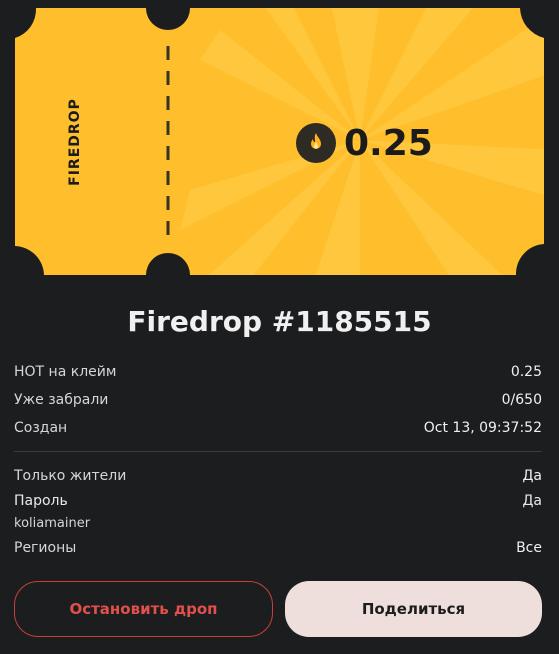 The height and width of the screenshot is (654, 559). Describe the element at coordinates (482, 428) in the screenshot. I see `detail-value: Oct 13, 09:37:52` at that location.